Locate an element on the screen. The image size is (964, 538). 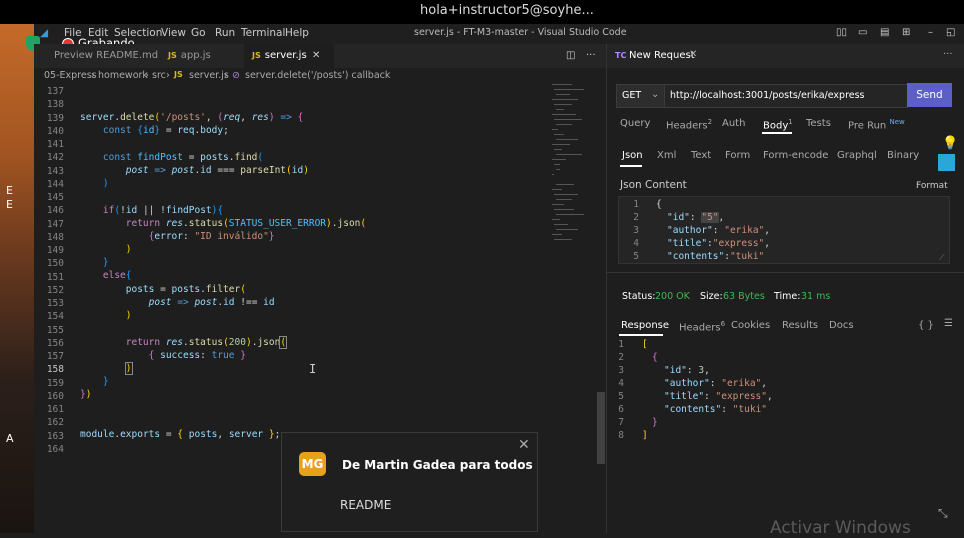
notification-toast: MG De Martin Gadea para todos README ✕ is located at coordinates (409, 482).